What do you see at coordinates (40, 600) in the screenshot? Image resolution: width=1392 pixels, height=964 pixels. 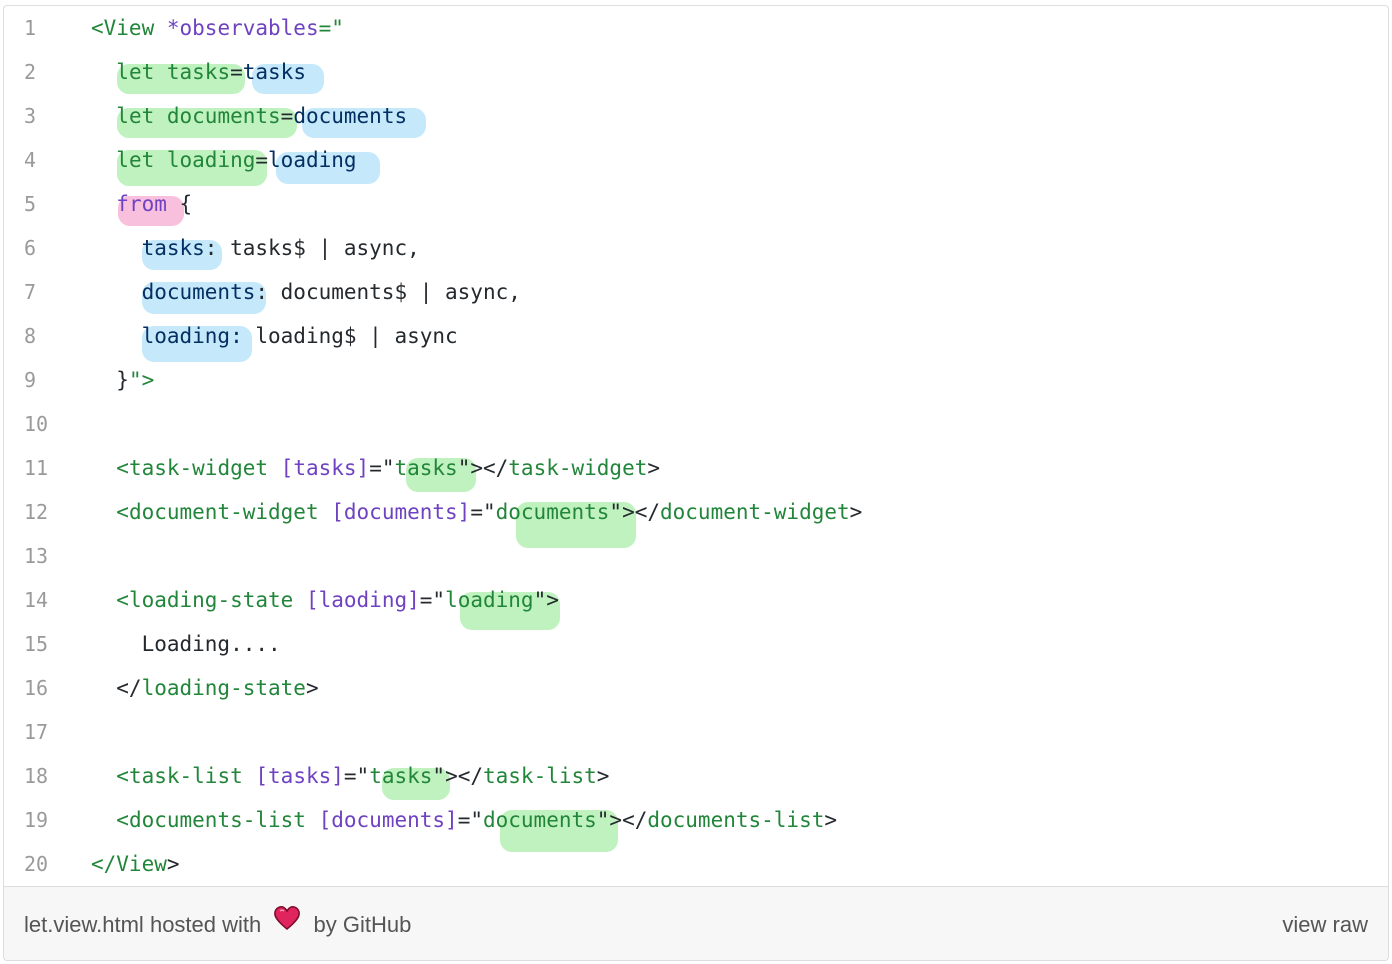 I see `line-number: 14` at bounding box center [40, 600].